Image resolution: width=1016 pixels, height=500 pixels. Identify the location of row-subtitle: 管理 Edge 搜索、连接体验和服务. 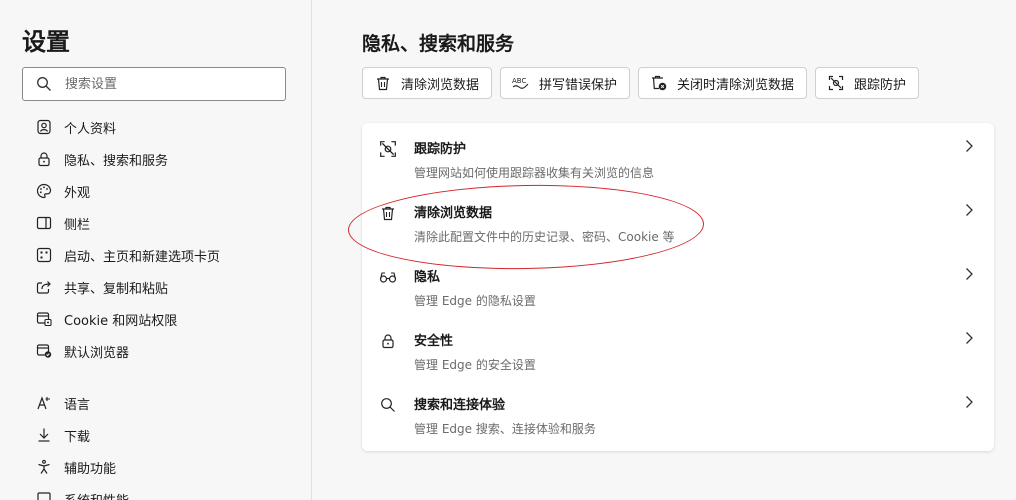
(505, 429).